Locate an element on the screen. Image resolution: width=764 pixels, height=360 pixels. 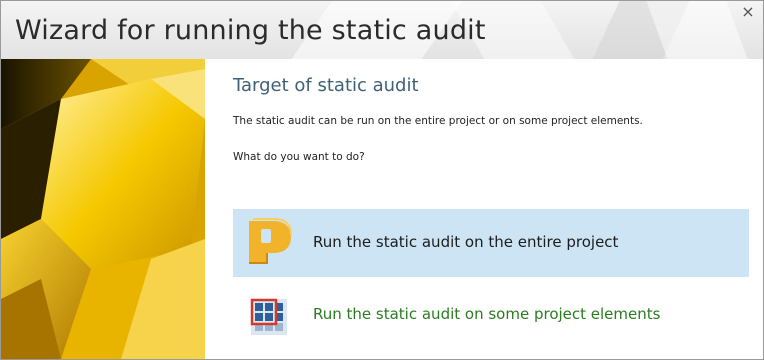
window-title: Wizard for running the static audit is located at coordinates (250, 30).